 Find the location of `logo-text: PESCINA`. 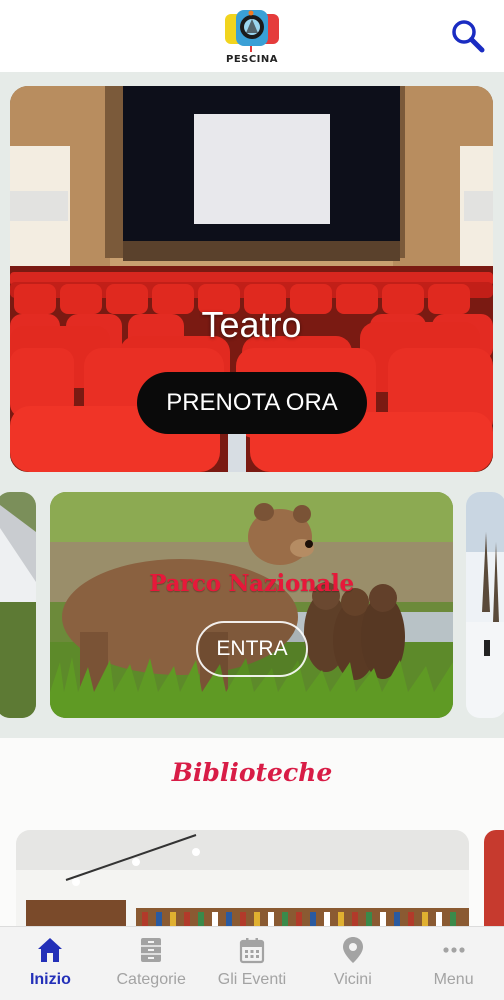

logo-text: PESCINA is located at coordinates (252, 59).